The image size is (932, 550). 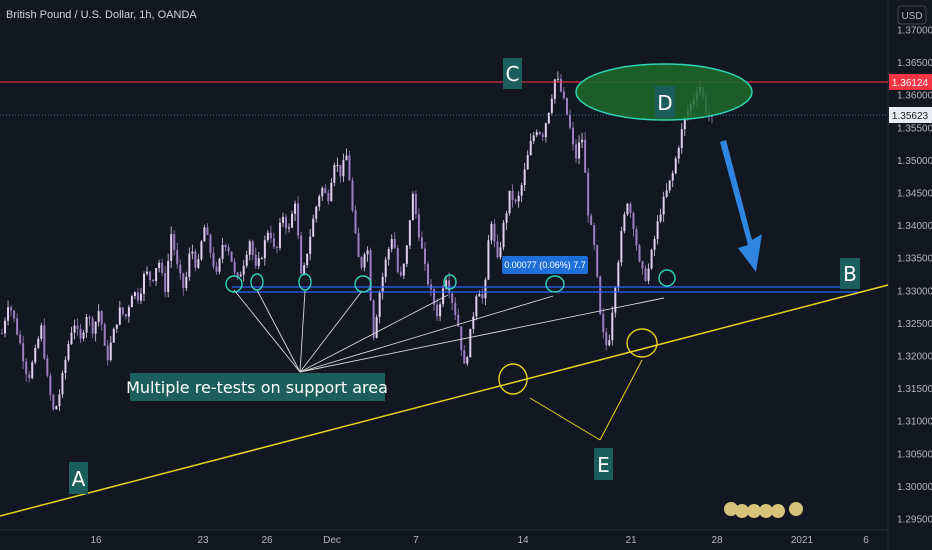 I want to click on current-price-tag: 1.35623, so click(x=910, y=115).